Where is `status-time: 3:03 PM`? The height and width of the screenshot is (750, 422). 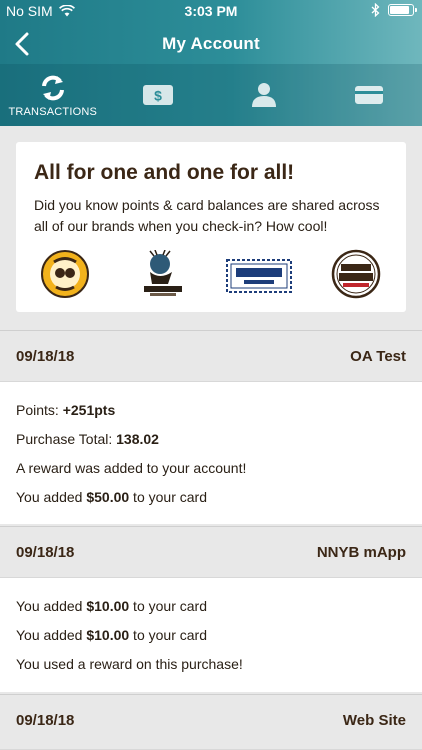 status-time: 3:03 PM is located at coordinates (211, 11).